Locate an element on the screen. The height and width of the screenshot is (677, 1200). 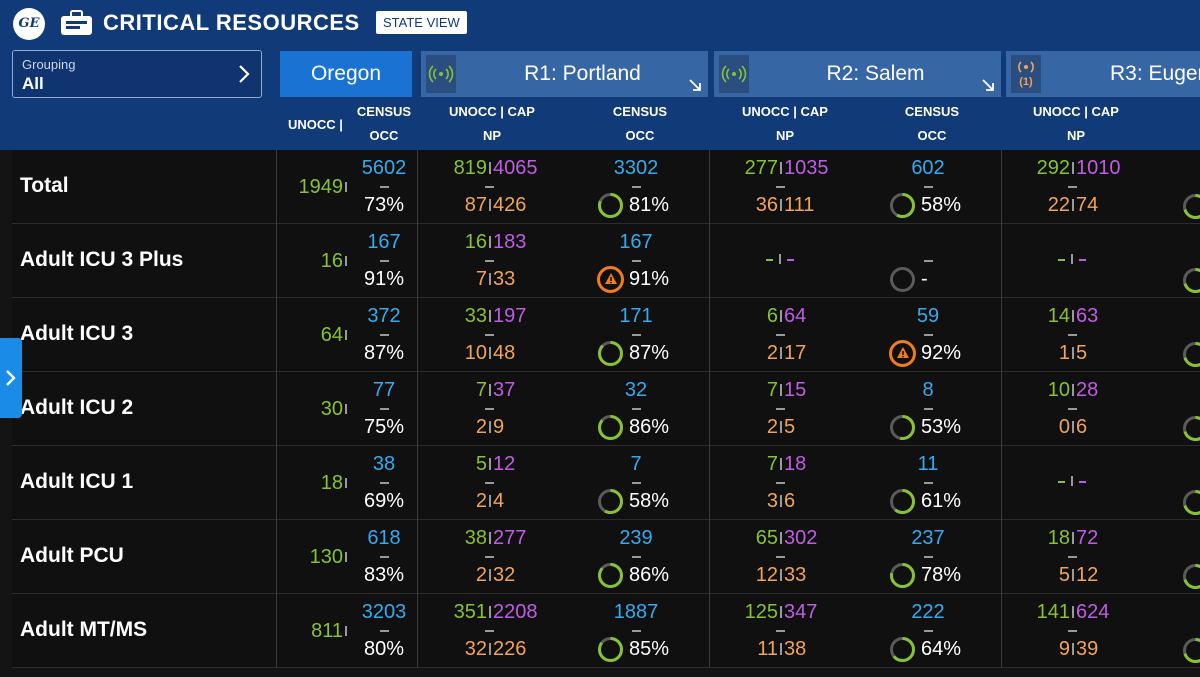
chevron-right-icon is located at coordinates (11, 378).